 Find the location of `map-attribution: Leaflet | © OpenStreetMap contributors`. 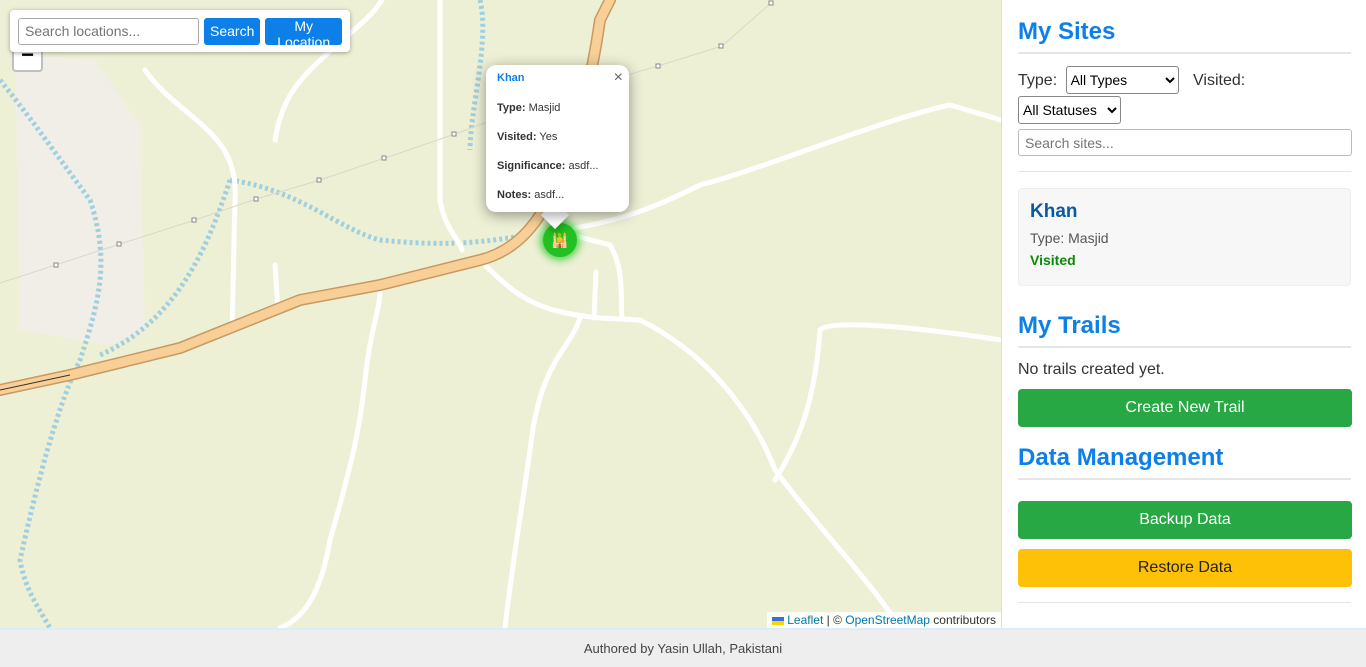

map-attribution: Leaflet | © OpenStreetMap contributors is located at coordinates (883, 620).